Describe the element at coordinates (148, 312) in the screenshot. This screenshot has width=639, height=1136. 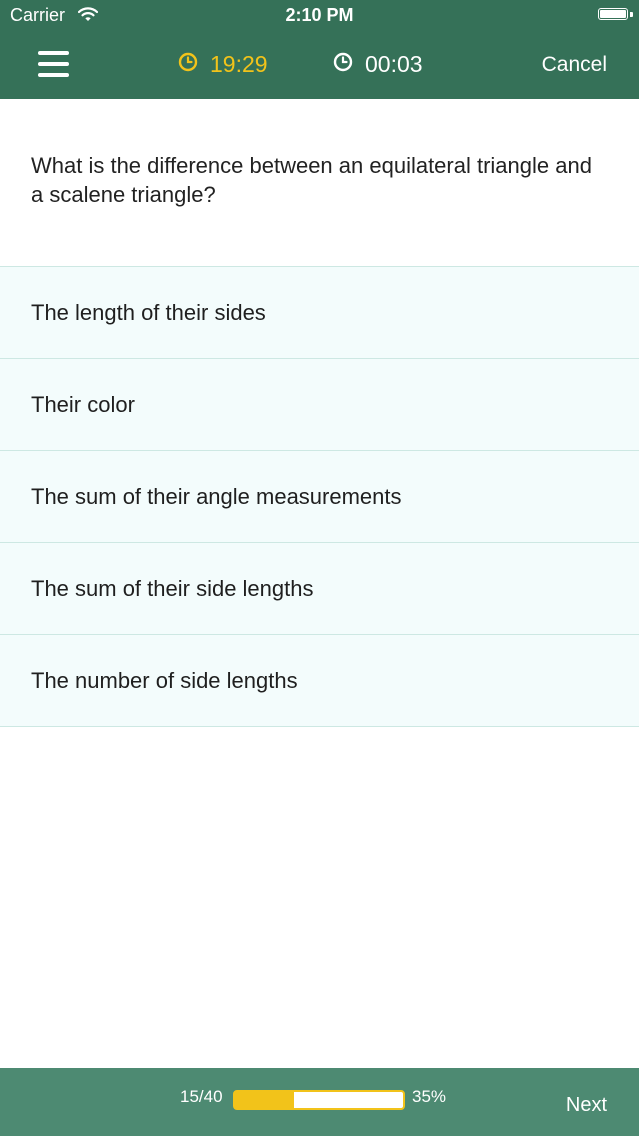
I see `answer-label: The length of their sides` at that location.